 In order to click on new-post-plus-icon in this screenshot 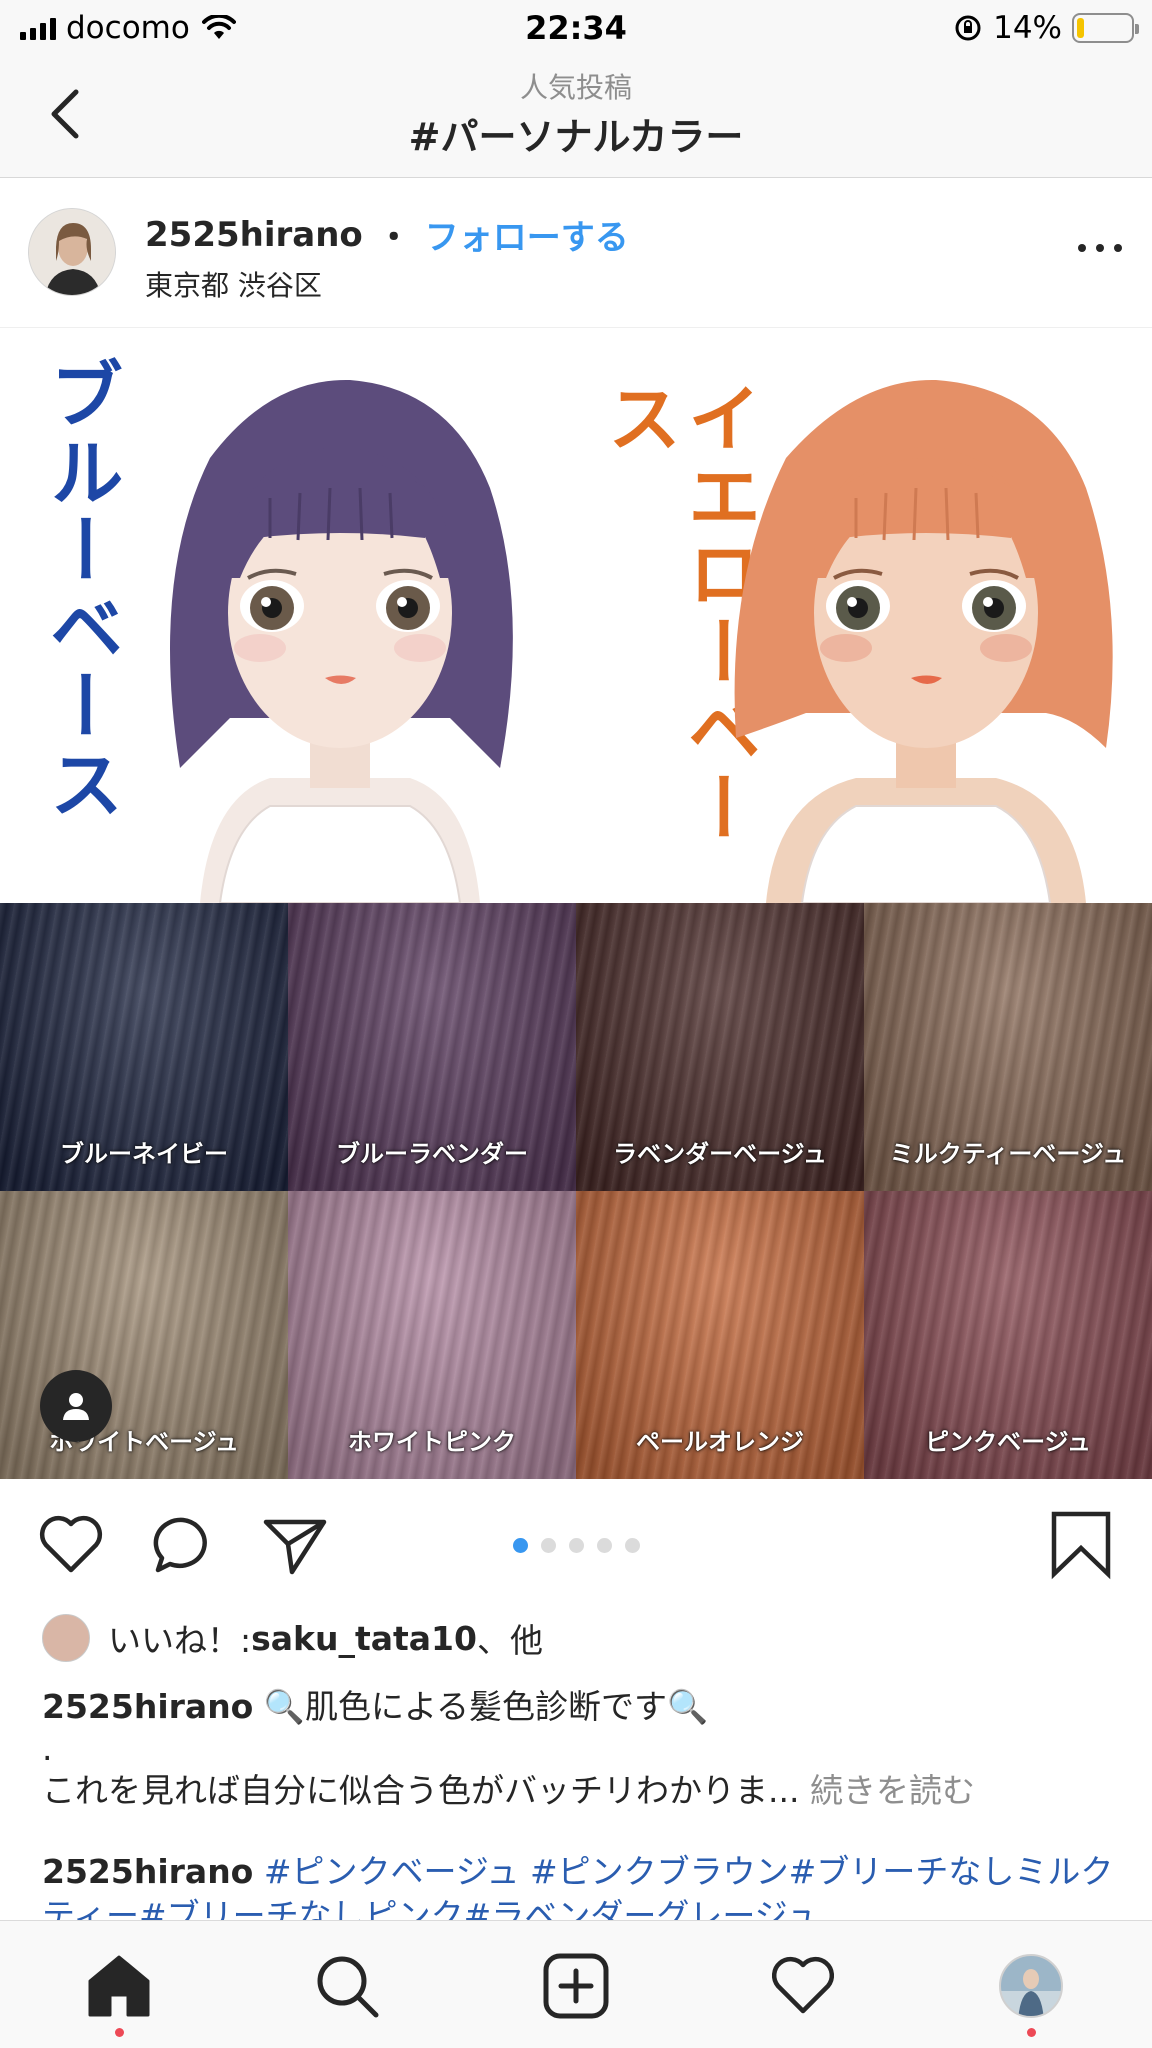, I will do `click(576, 1986)`.